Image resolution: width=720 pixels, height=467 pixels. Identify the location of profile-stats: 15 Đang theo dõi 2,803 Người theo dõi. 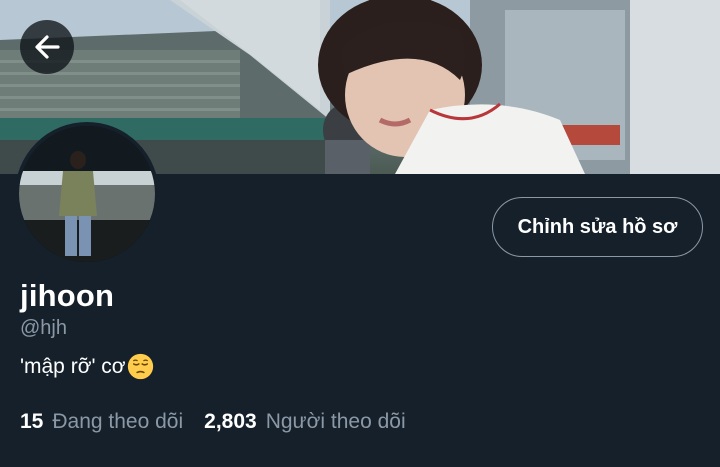
(213, 422).